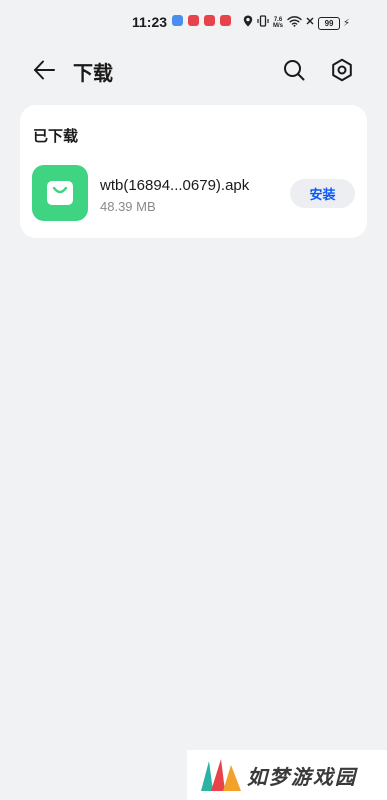  What do you see at coordinates (302, 777) in the screenshot?
I see `watermark-text: 如梦游戏园` at bounding box center [302, 777].